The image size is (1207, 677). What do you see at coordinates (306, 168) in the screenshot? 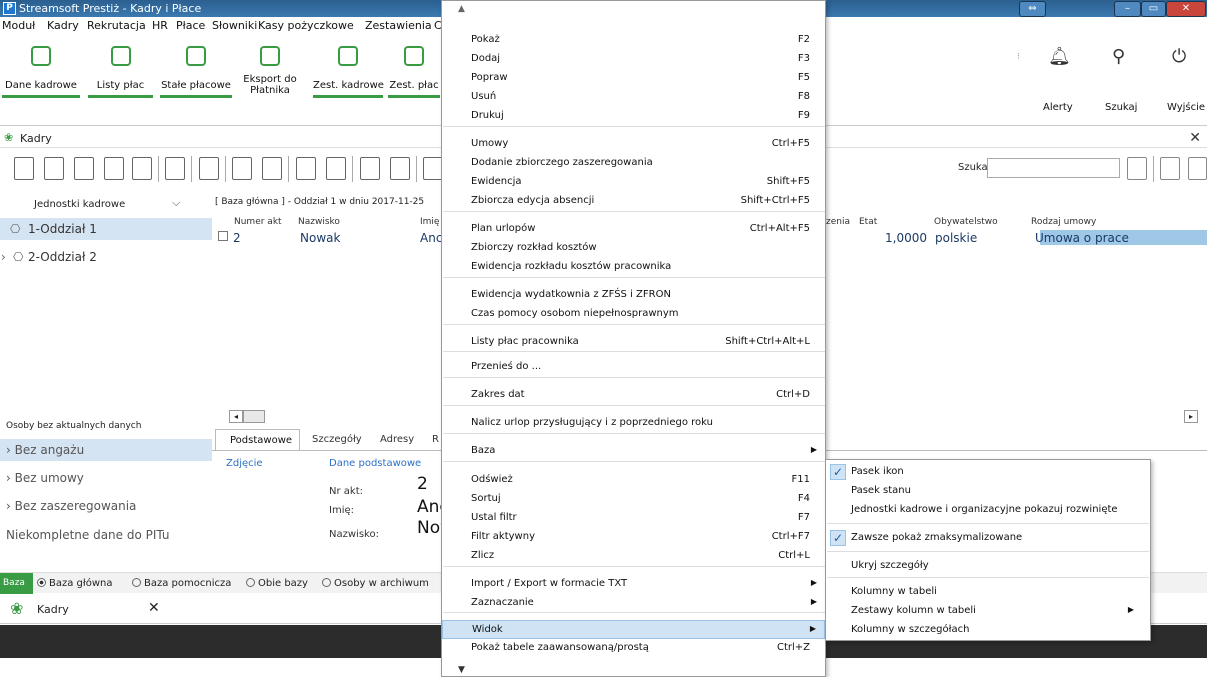
I see `schedule-icon` at bounding box center [306, 168].